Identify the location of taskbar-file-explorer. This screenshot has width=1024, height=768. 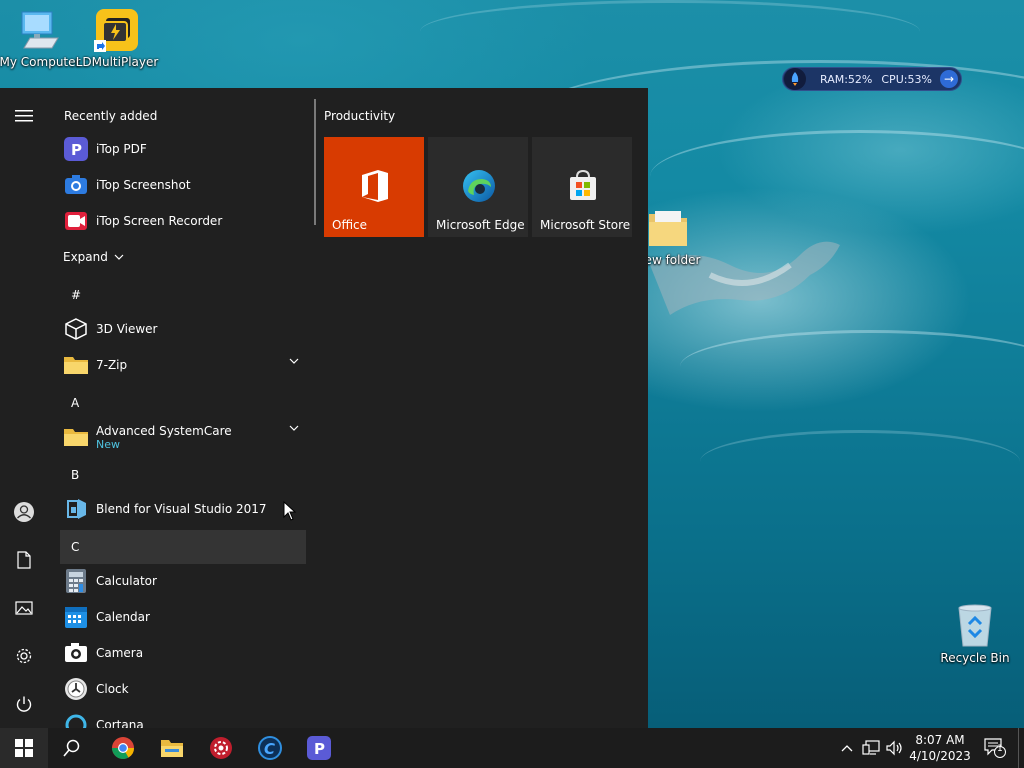
(172, 748).